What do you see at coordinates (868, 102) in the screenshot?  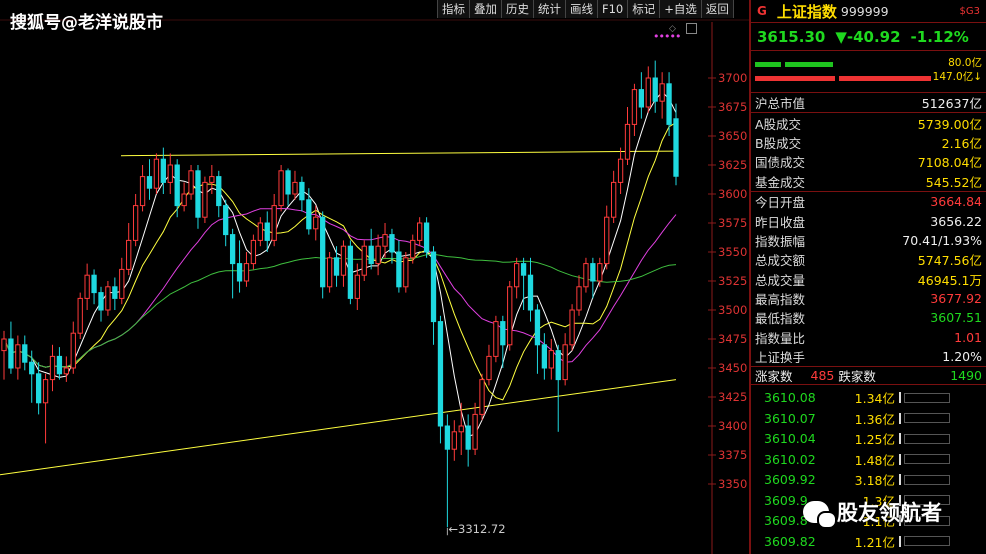 I see `stat-row: 沪总市值 512637亿` at bounding box center [868, 102].